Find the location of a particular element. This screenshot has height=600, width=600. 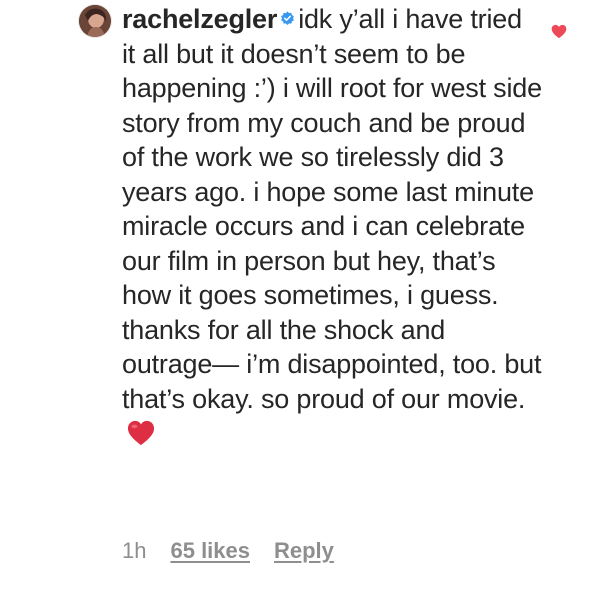

avatar-image is located at coordinates (95, 21).